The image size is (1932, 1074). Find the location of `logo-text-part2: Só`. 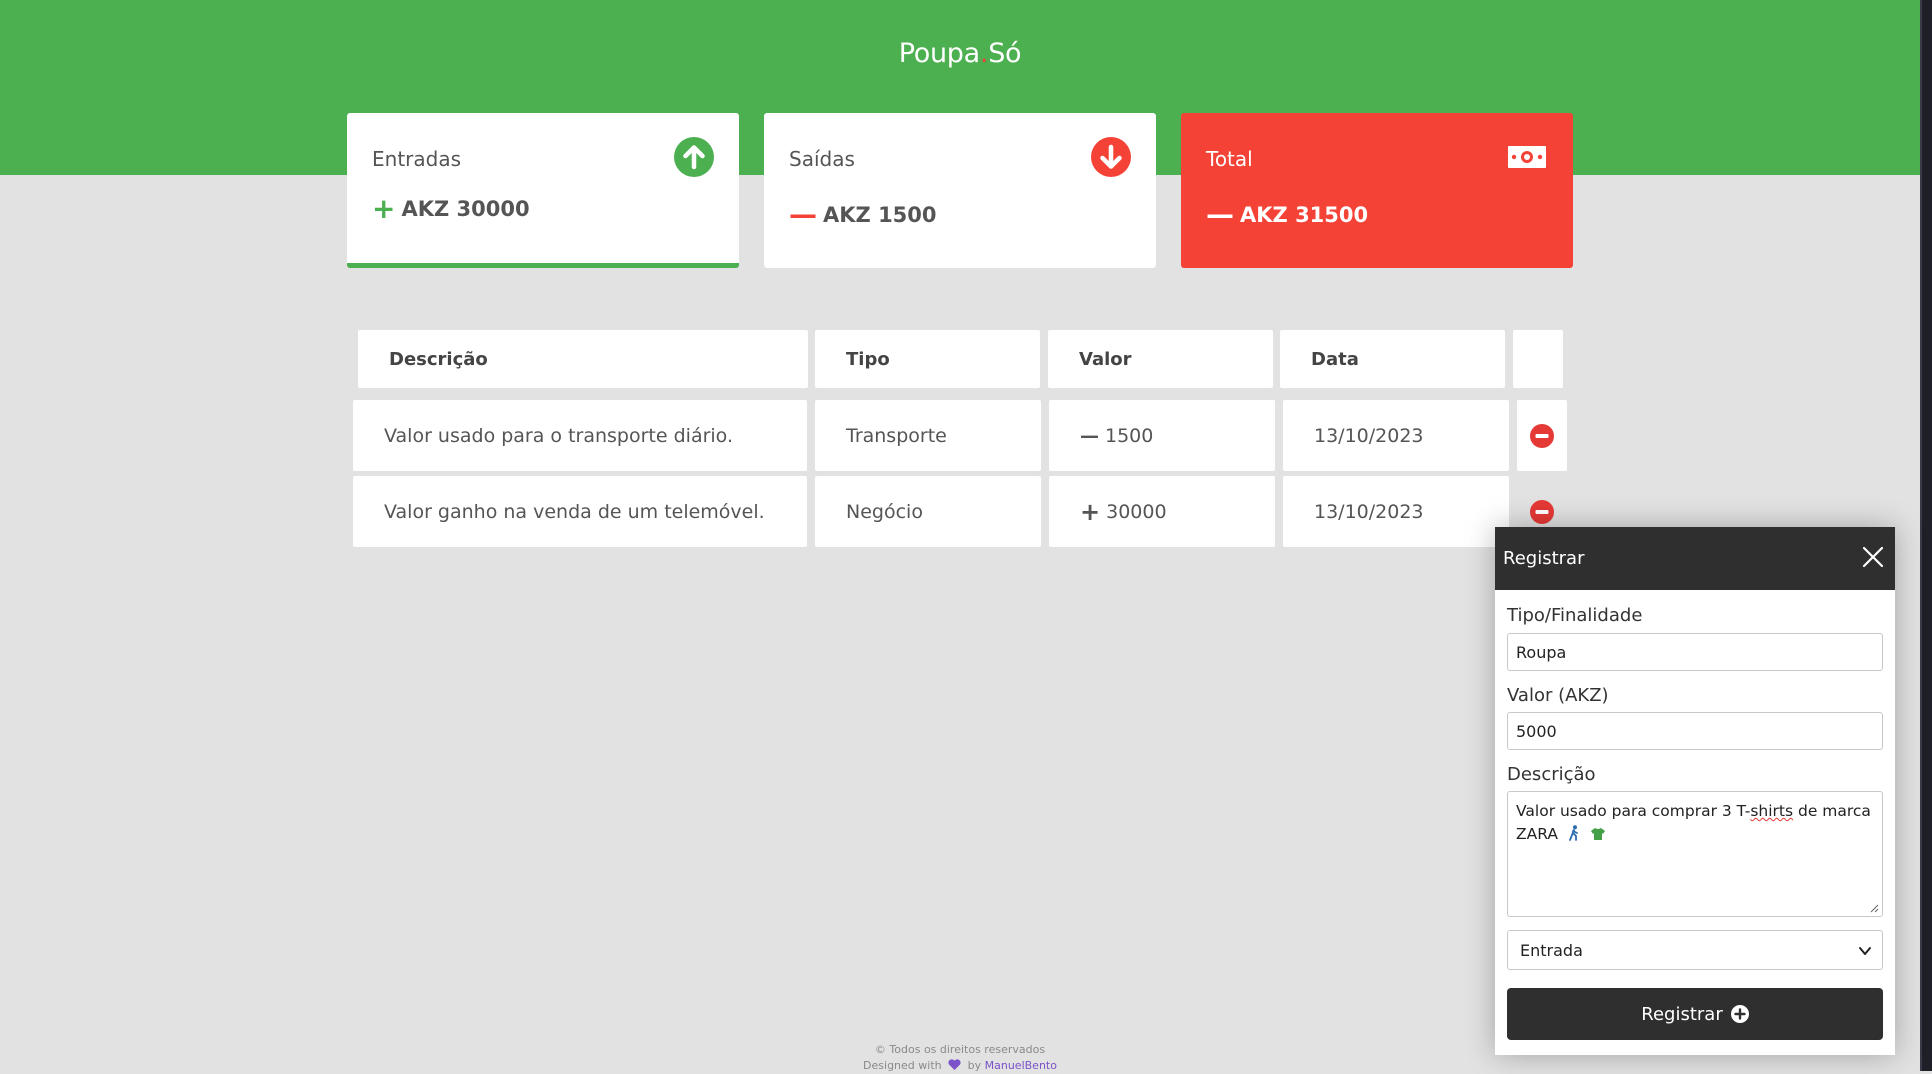

logo-text-part2: Só is located at coordinates (1005, 53).